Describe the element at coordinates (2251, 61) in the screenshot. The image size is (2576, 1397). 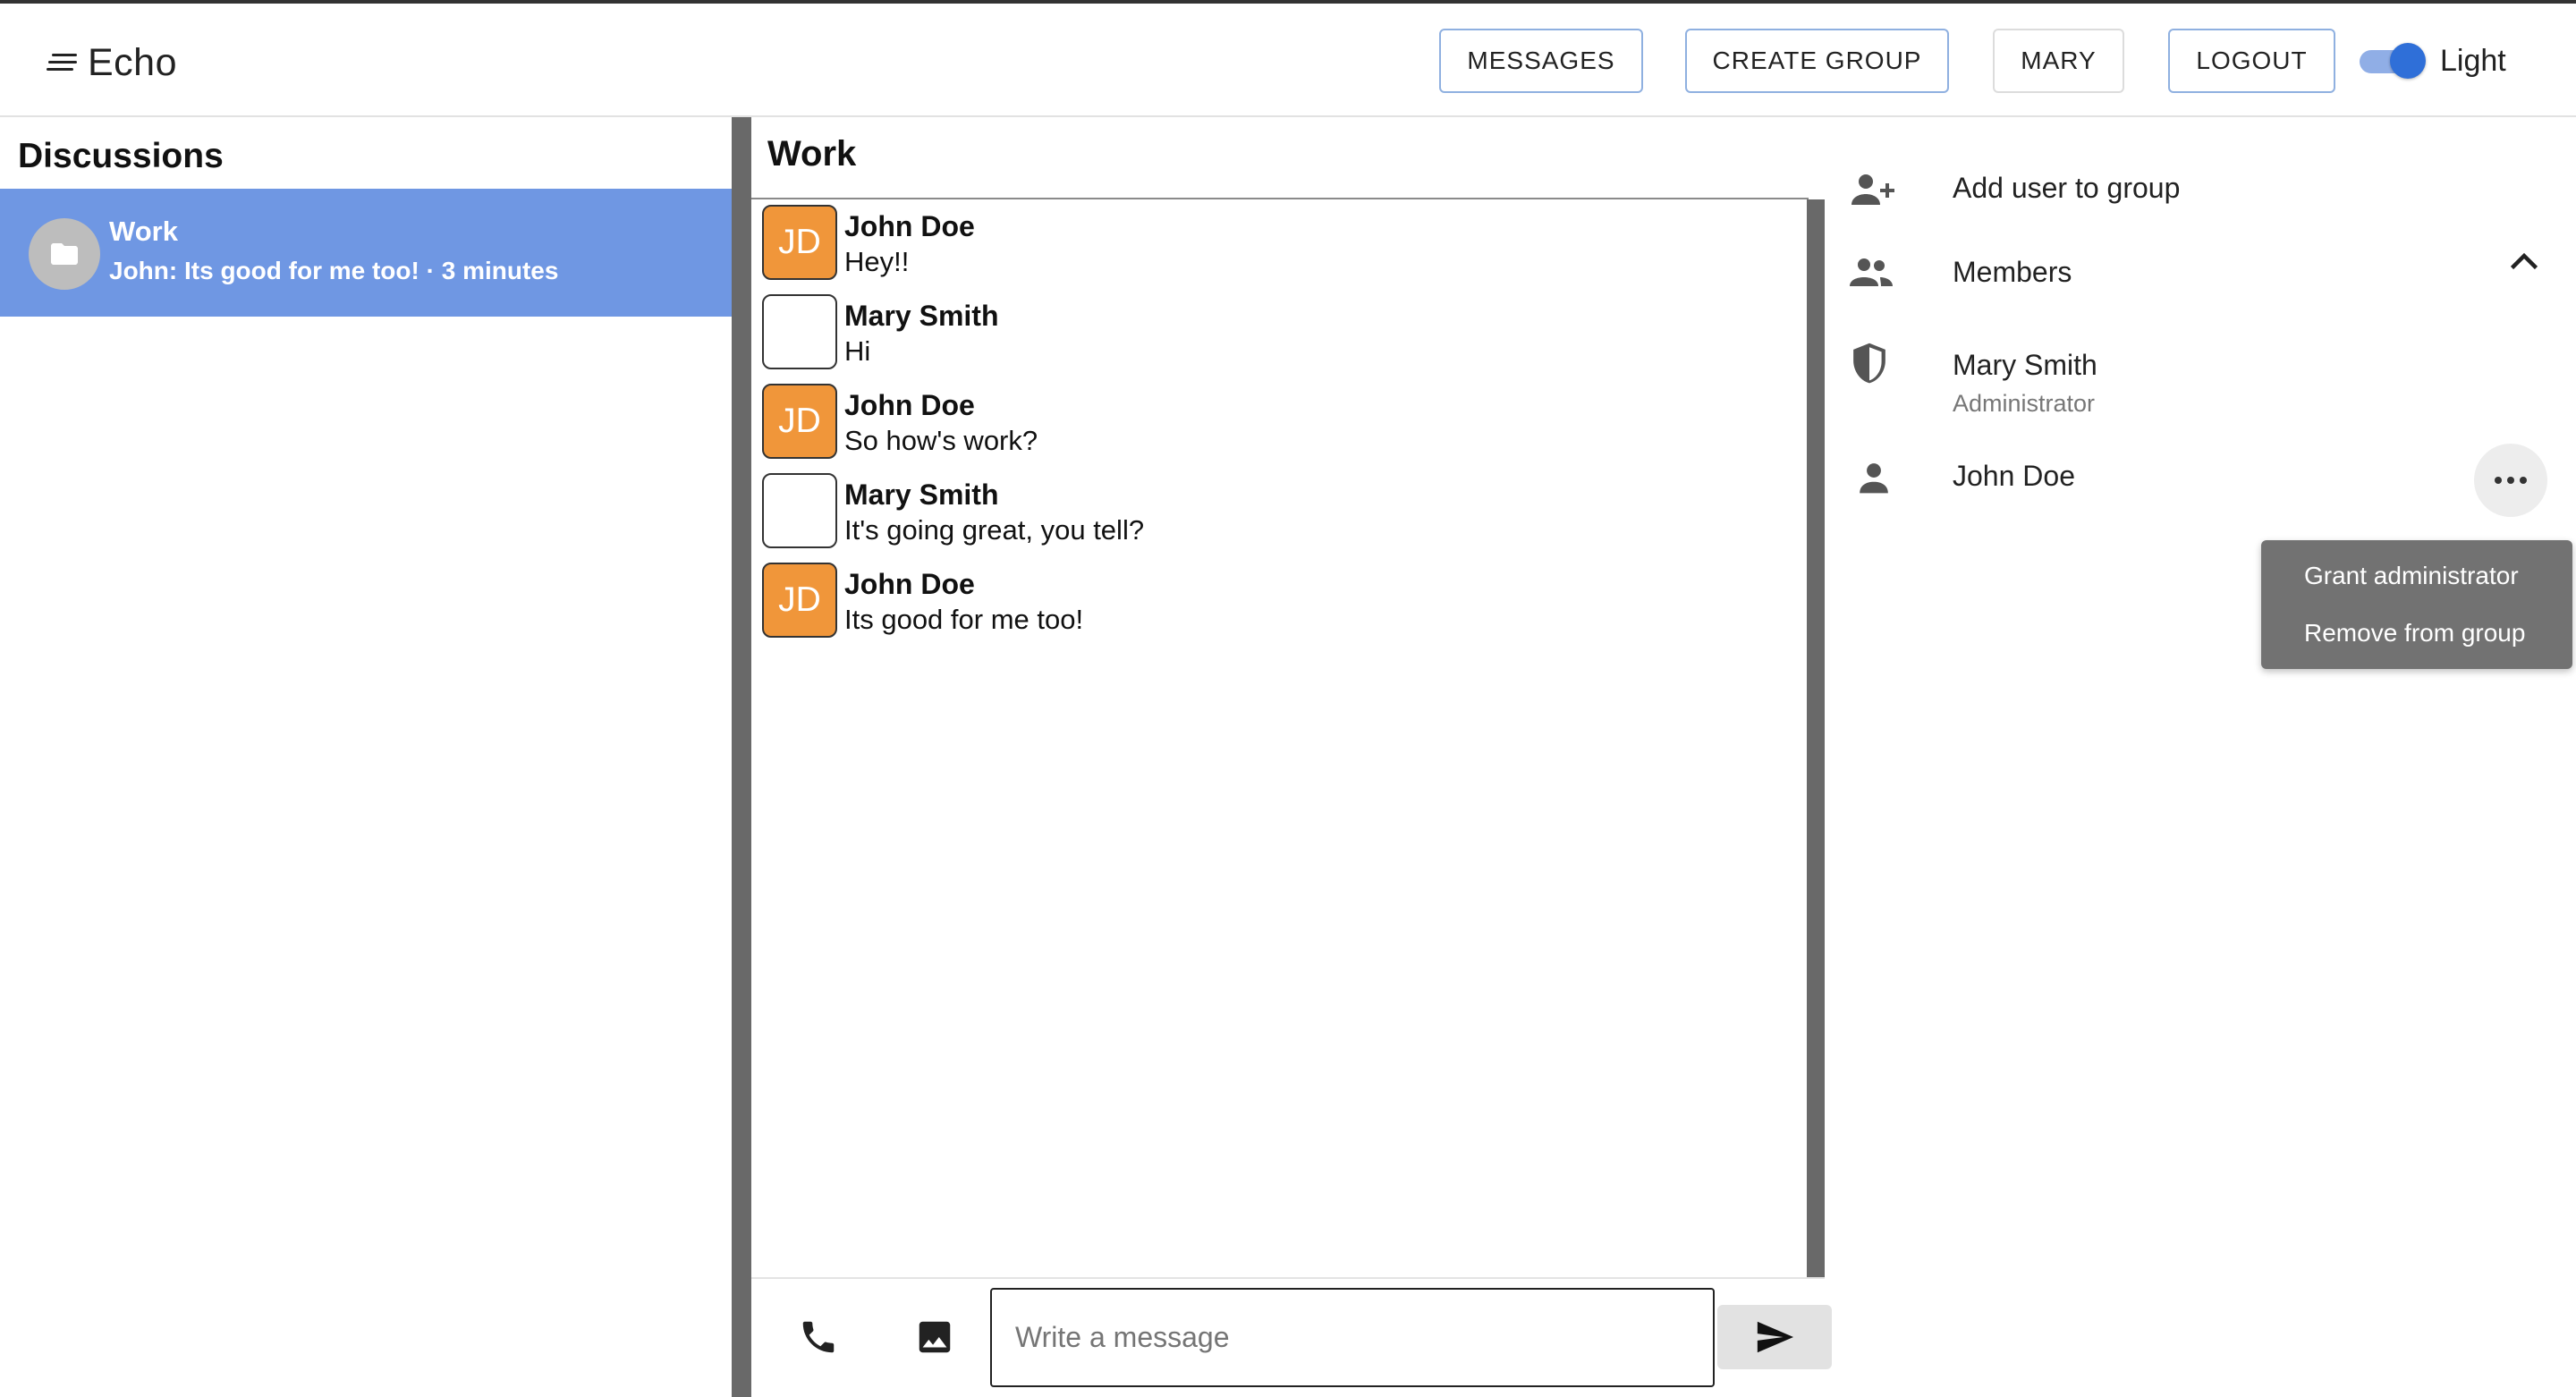
I see `logout-button: LOGOUT` at that location.